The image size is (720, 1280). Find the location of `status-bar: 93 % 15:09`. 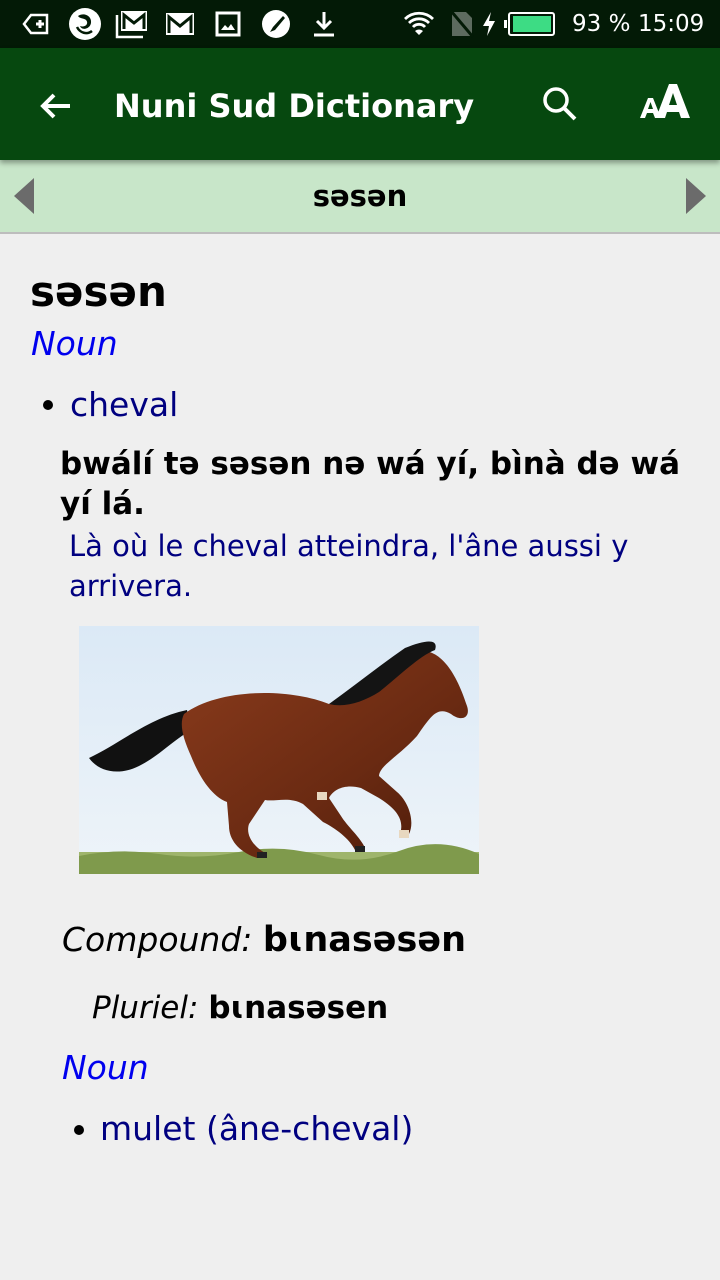

status-bar: 93 % 15:09 is located at coordinates (360, 24).